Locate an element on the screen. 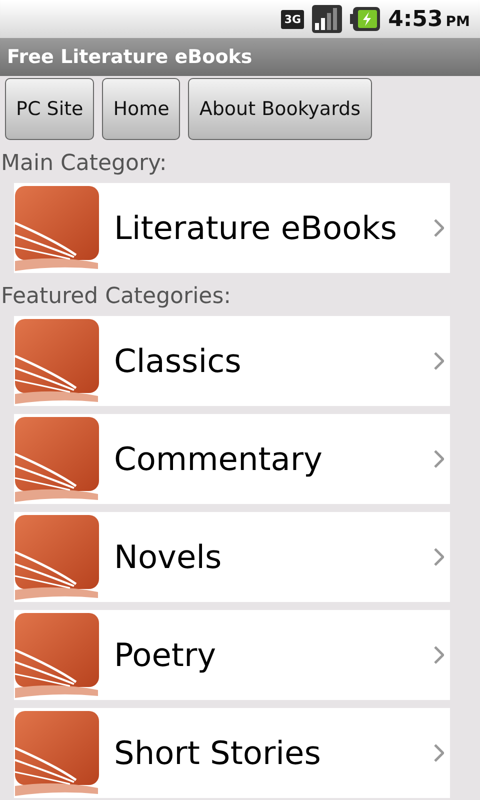 Image resolution: width=480 pixels, height=800 pixels. nav-button: About Bookyards is located at coordinates (280, 109).